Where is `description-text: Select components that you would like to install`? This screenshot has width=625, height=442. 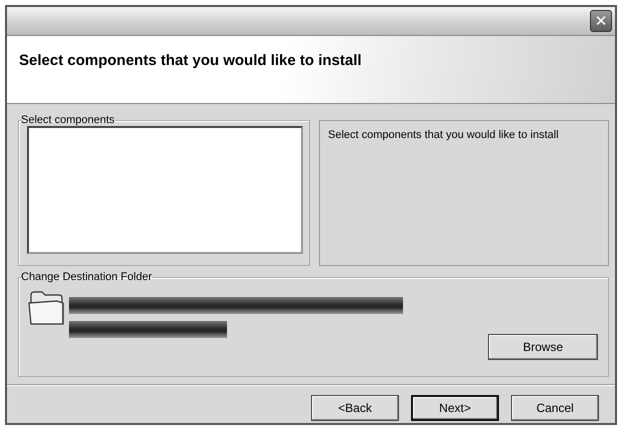 description-text: Select components that you would like to install is located at coordinates (443, 135).